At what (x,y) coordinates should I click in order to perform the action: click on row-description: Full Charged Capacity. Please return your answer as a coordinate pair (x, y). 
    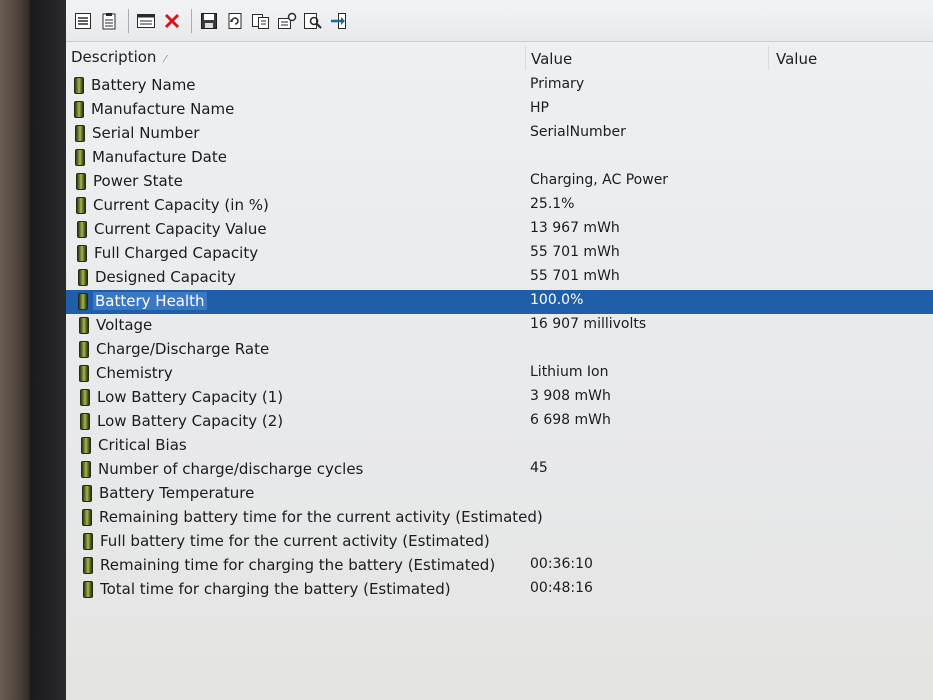
    Looking at the image, I should click on (176, 253).